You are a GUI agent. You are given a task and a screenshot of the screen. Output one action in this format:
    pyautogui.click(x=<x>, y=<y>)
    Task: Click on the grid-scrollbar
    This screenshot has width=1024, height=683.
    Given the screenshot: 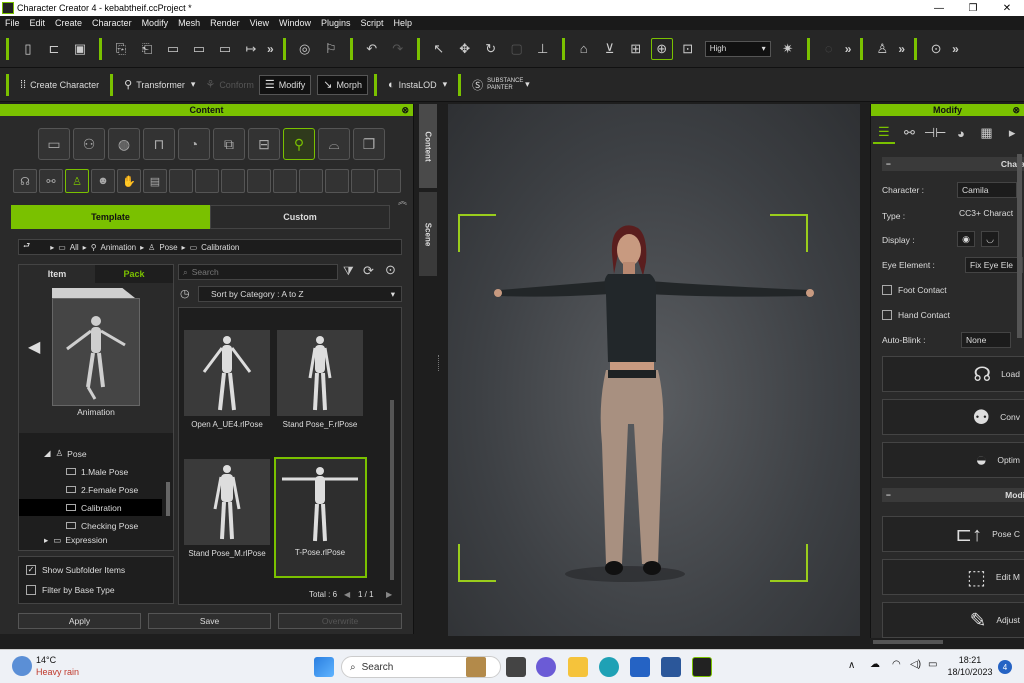 What is the action you would take?
    pyautogui.click(x=392, y=490)
    